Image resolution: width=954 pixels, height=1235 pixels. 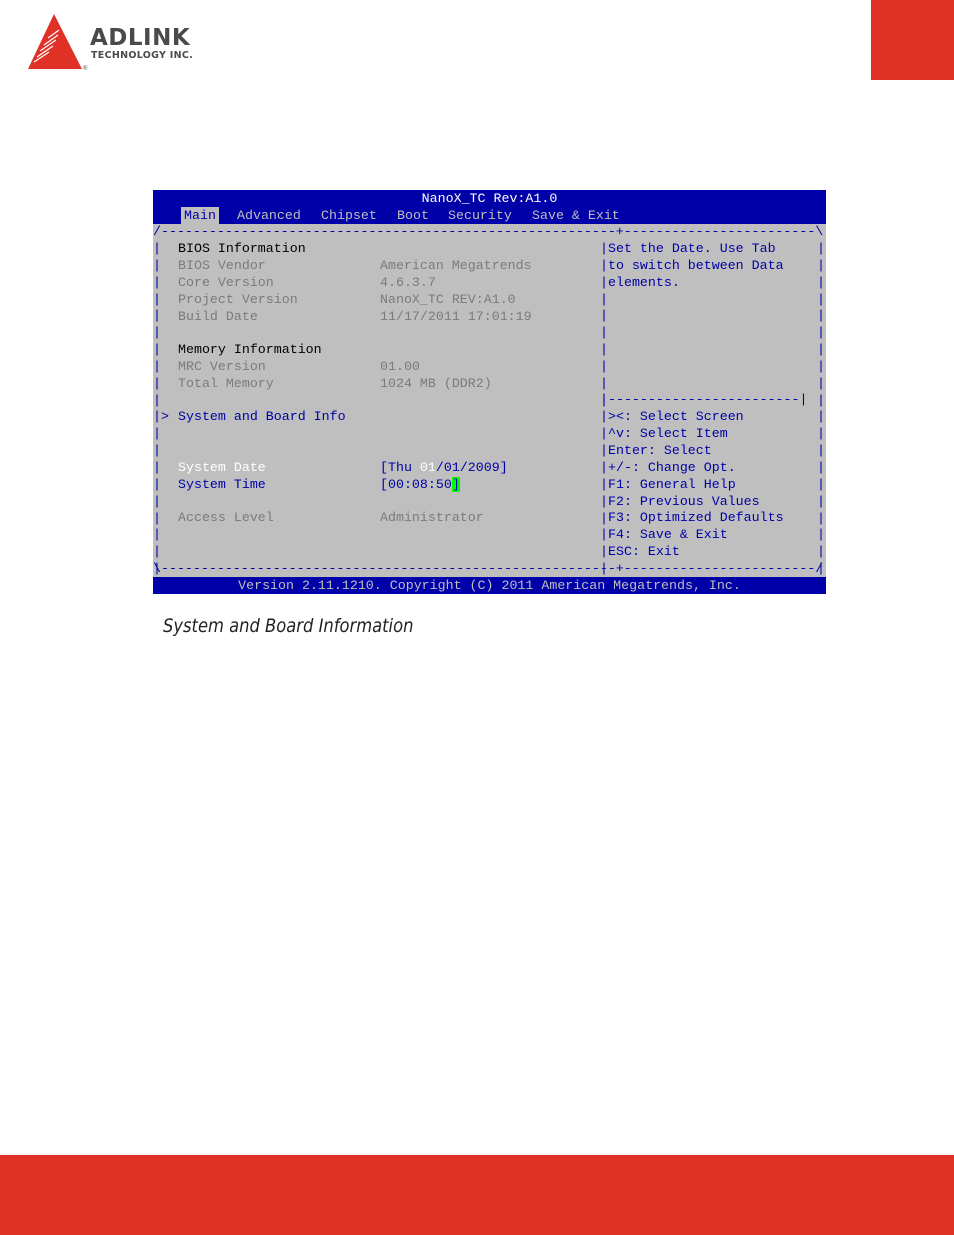 I want to click on key-help-esc: ESC: Exit, so click(x=644, y=551).